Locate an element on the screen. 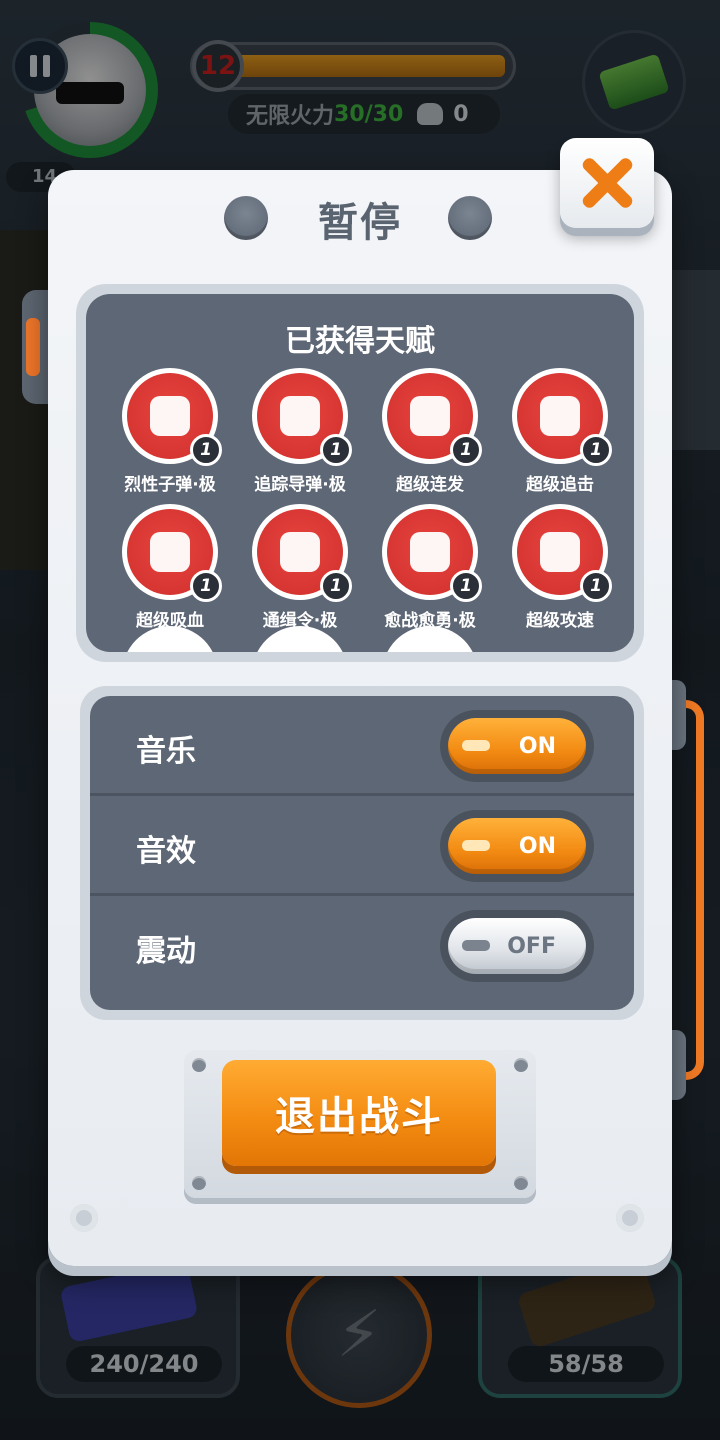 This screenshot has height=1440, width=720. title-bolt-right is located at coordinates (470, 218).